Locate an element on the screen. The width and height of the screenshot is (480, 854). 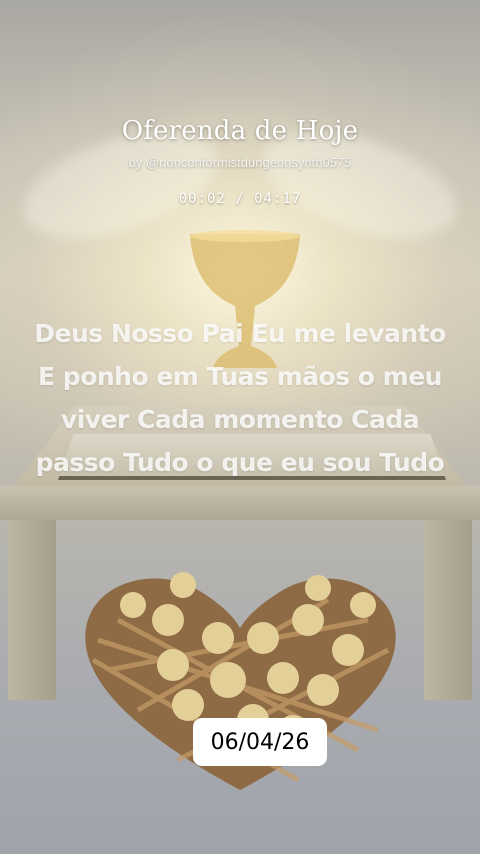
lyric-line: E ponho em Tuas mãos o meu is located at coordinates (240, 376).